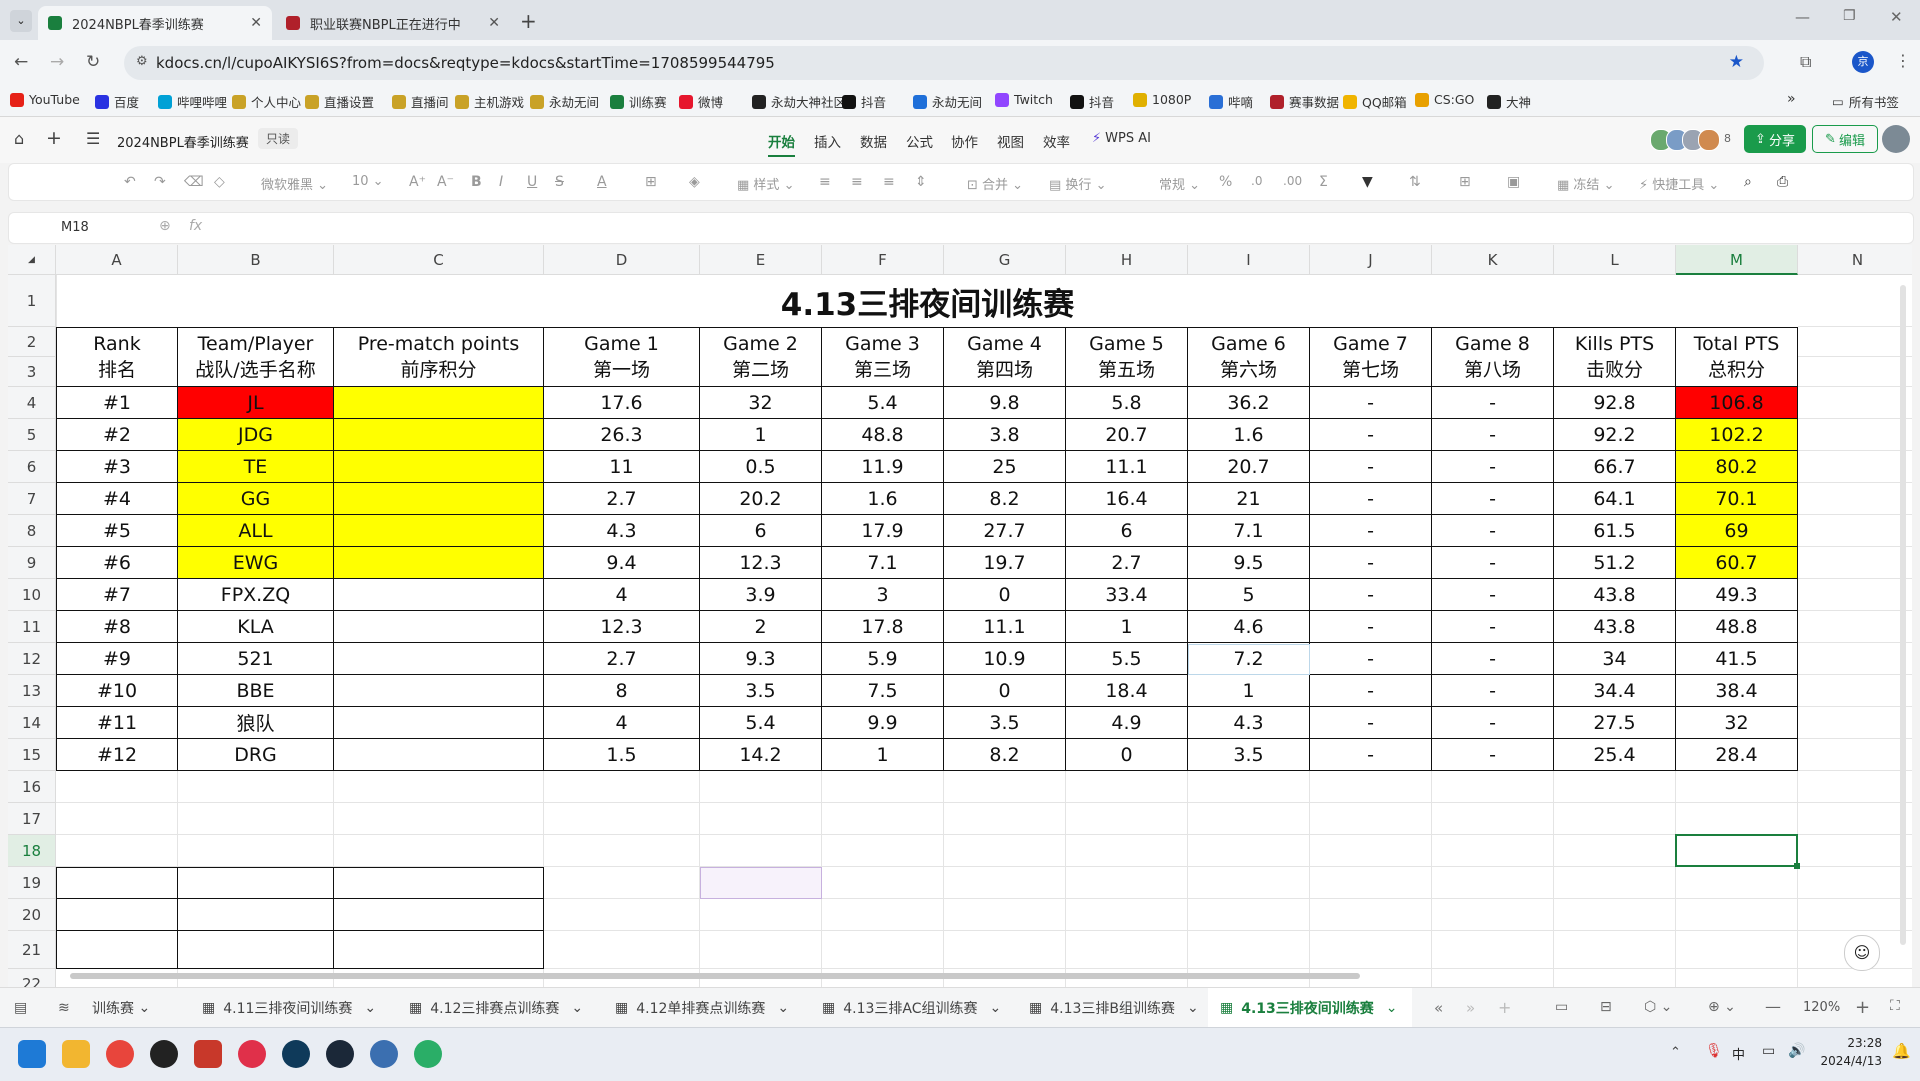 This screenshot has height=1081, width=1920. I want to click on game5-cell: 5.8, so click(1127, 403).